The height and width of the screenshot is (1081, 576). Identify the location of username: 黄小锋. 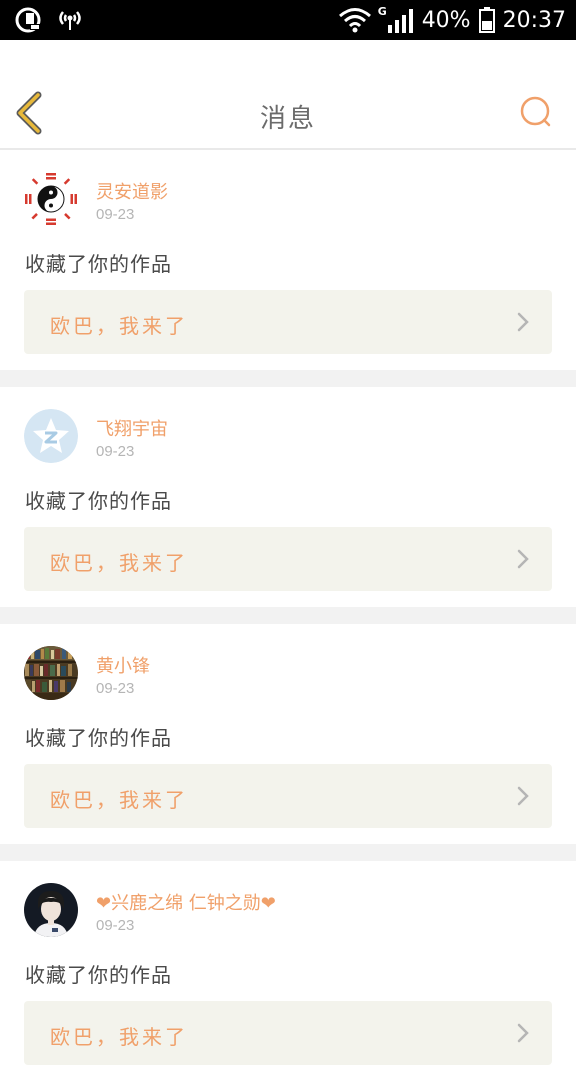
(123, 665).